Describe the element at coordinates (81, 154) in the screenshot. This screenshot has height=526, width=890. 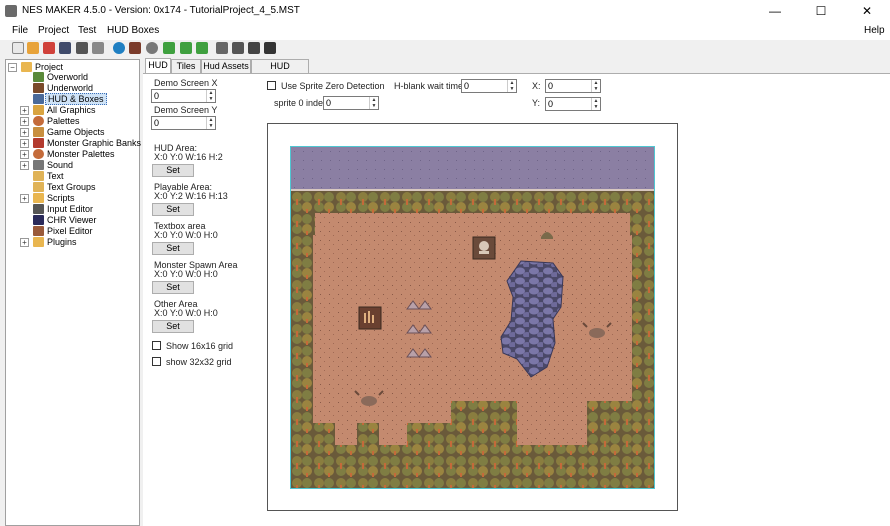
I see `tree-item-label: Monster Palettes` at that location.